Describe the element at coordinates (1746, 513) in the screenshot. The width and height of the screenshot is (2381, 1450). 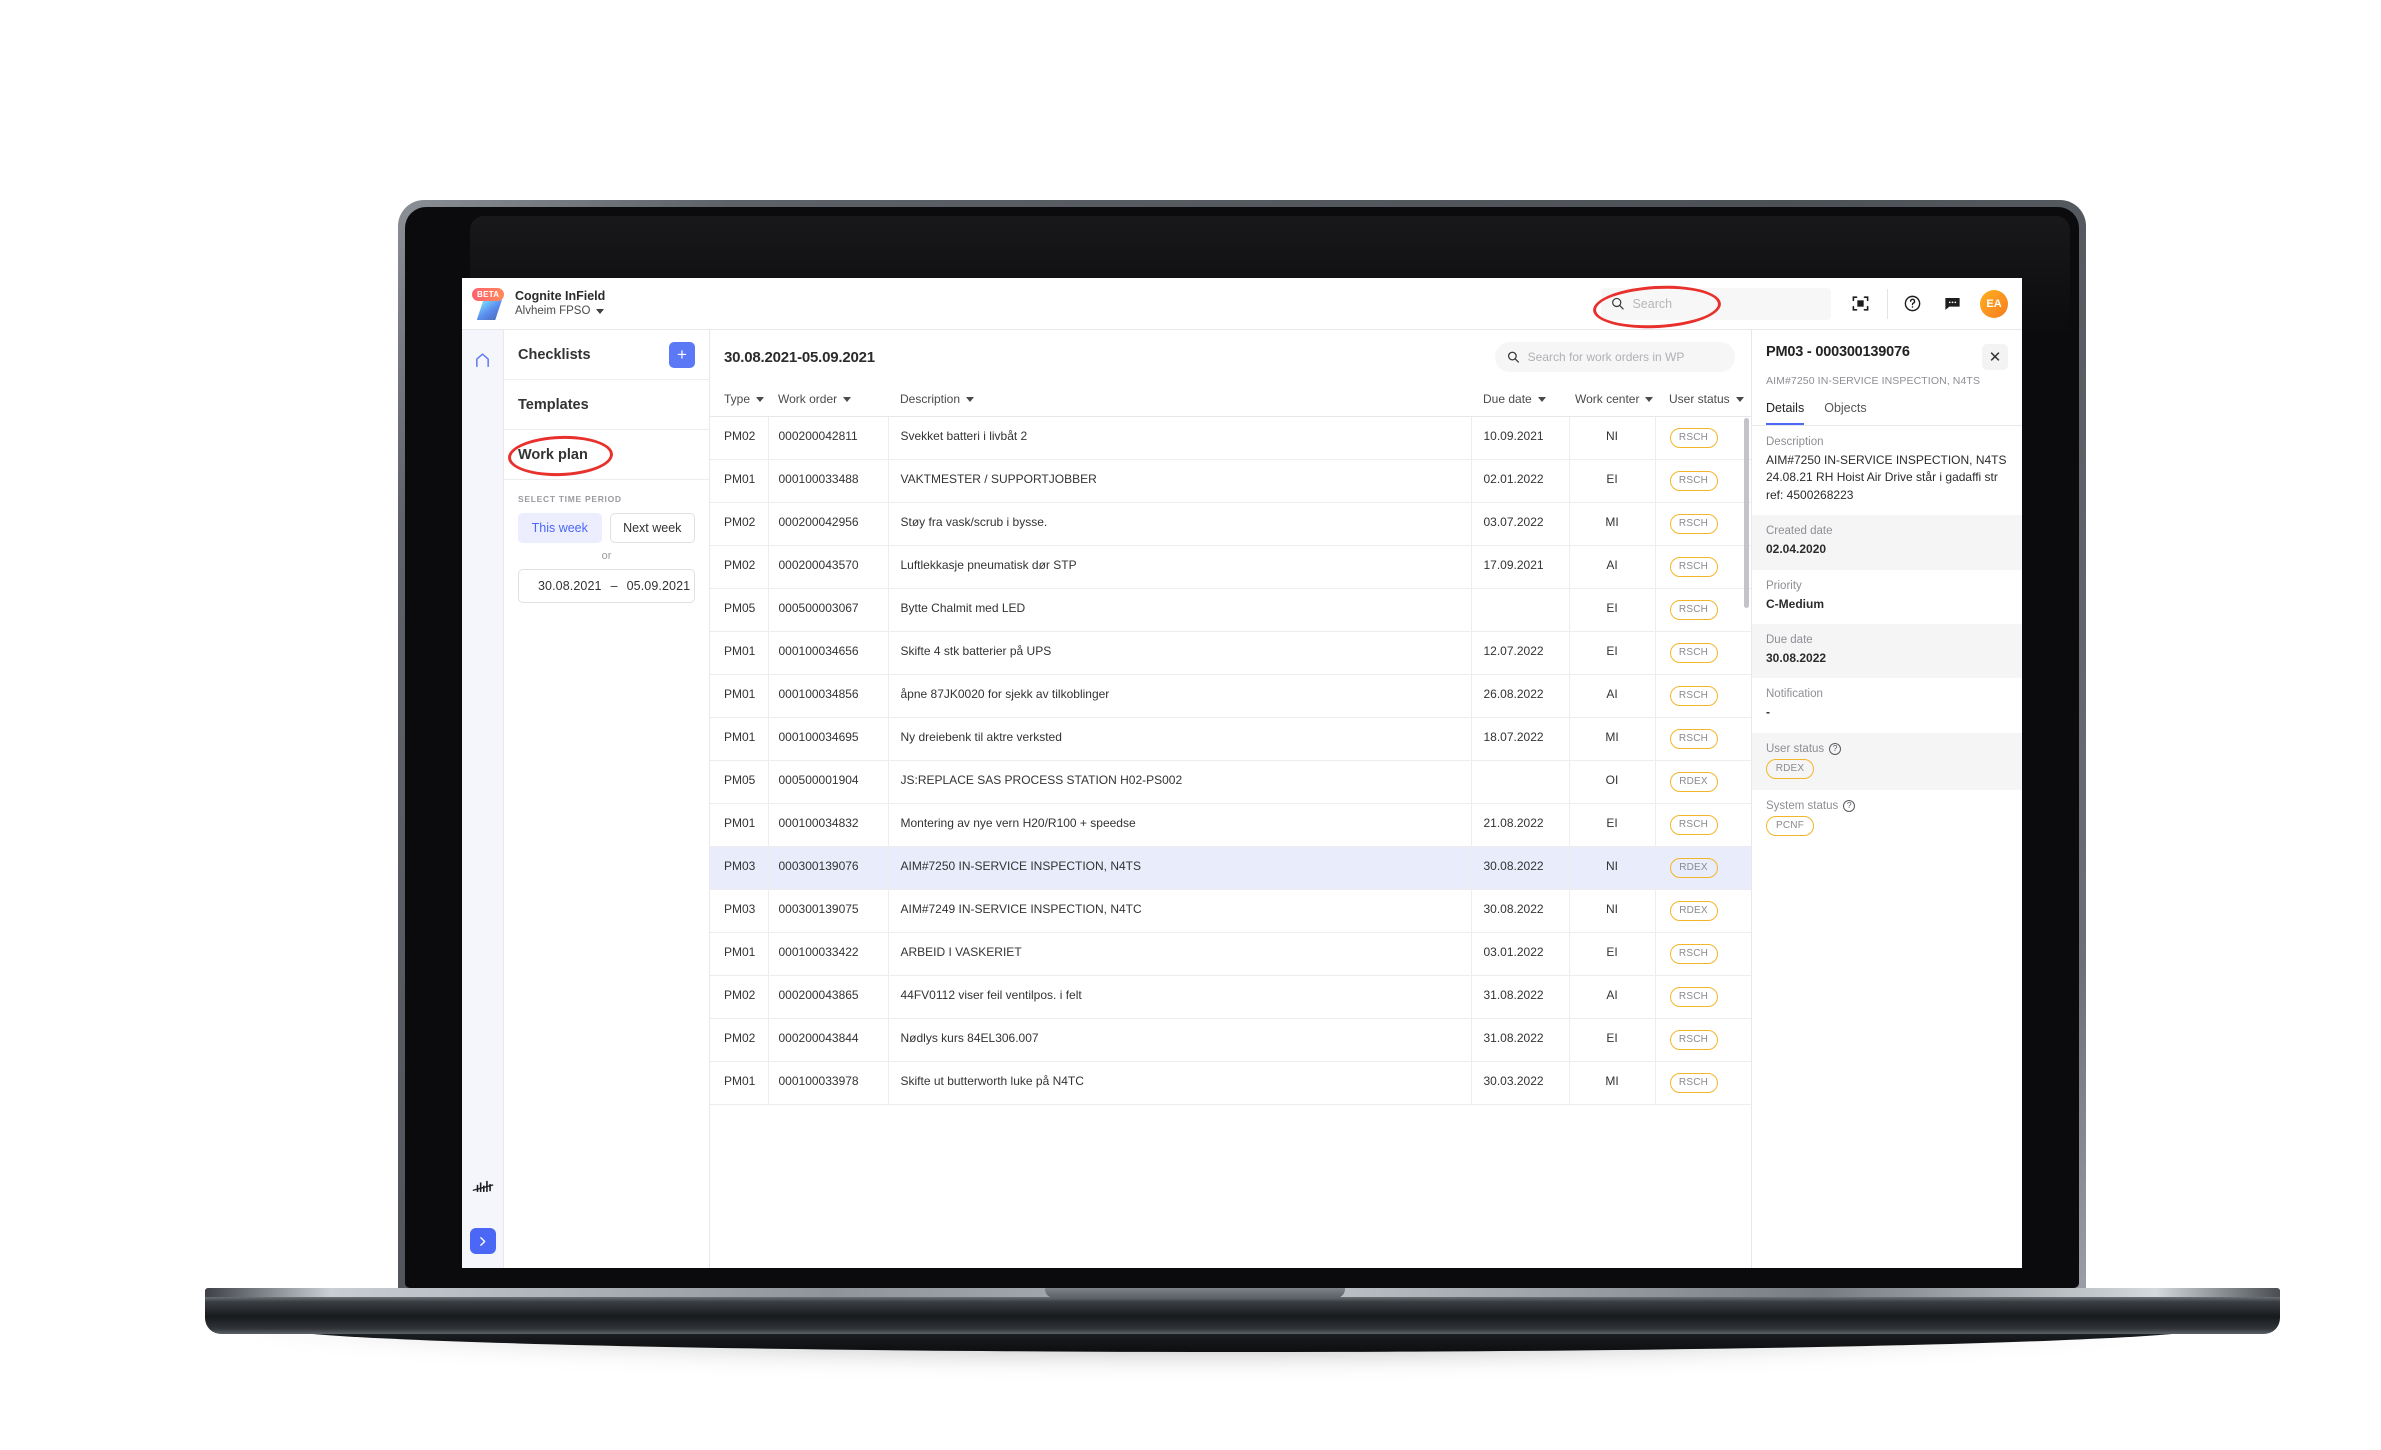
I see `table-scrollbar` at that location.